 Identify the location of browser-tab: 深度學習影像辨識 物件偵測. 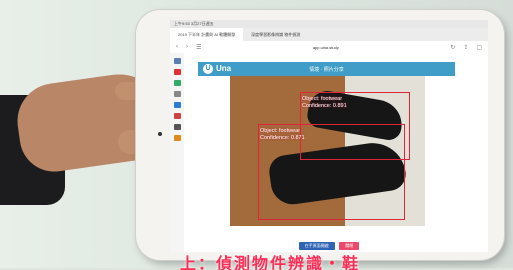
(275, 34).